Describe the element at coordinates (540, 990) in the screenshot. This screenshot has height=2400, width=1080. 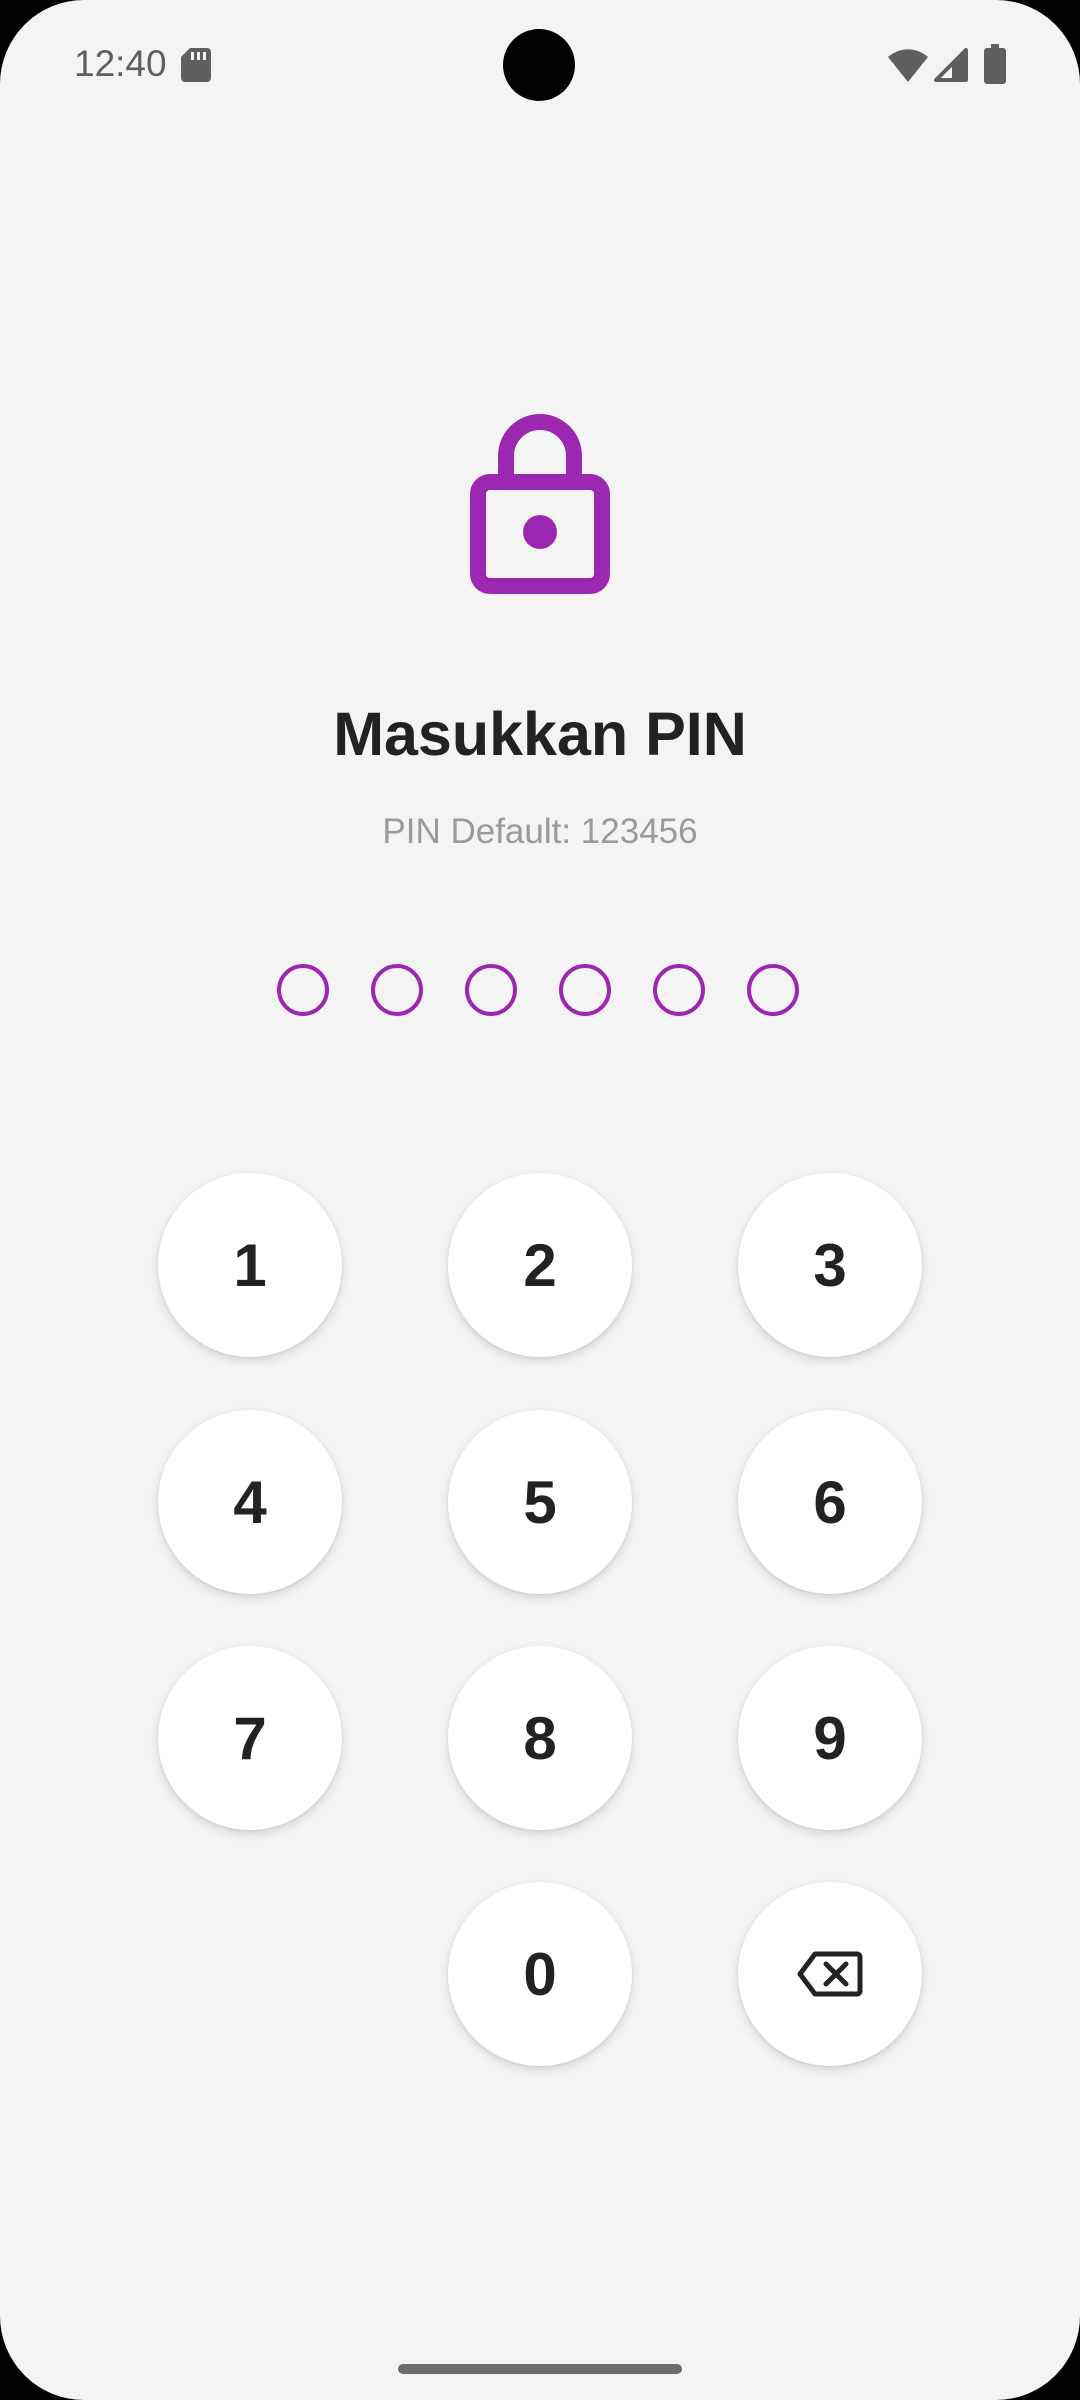
I see `pin-indicator` at that location.